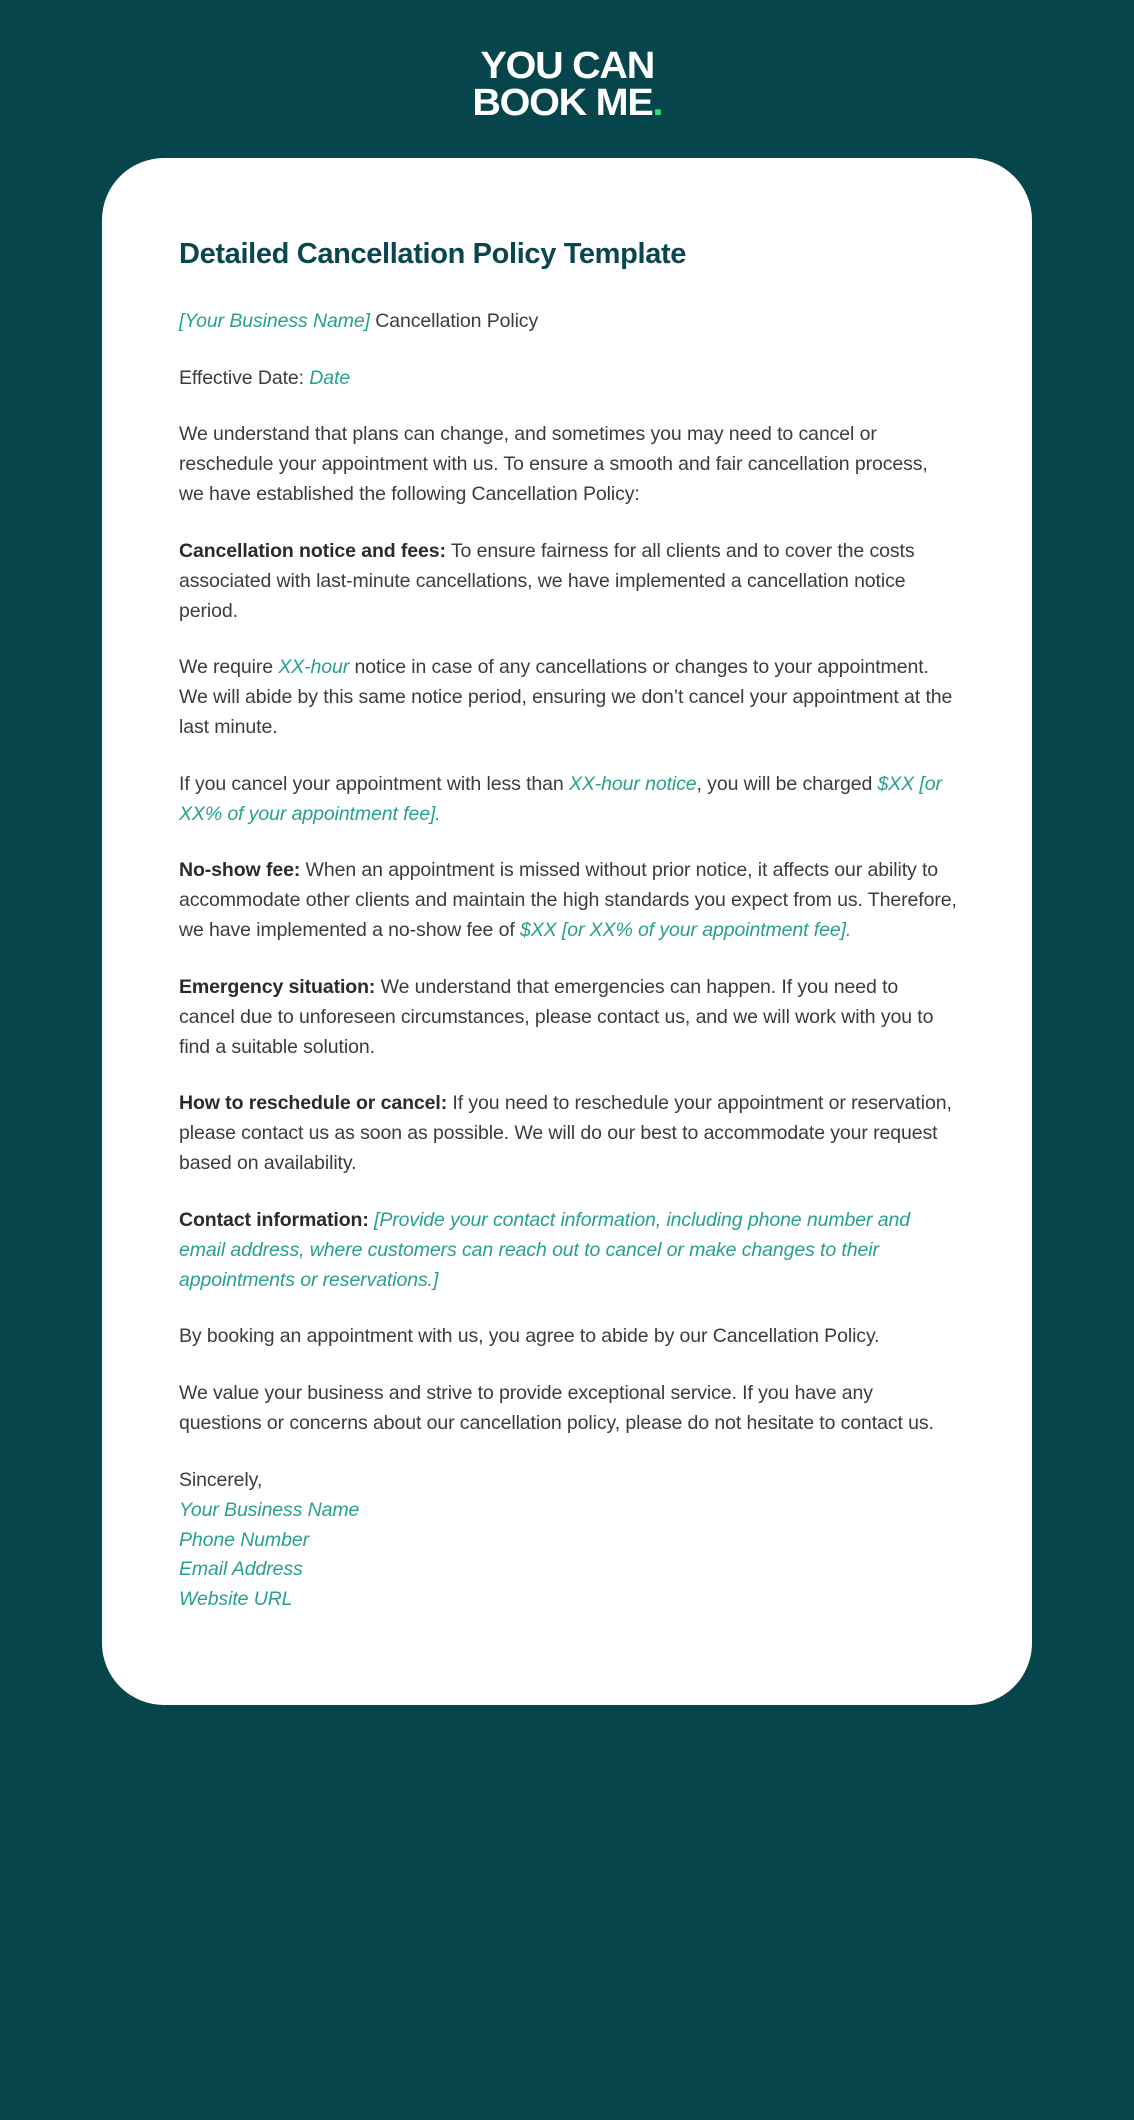  I want to click on effective-date-label: Effective Date:, so click(244, 377).